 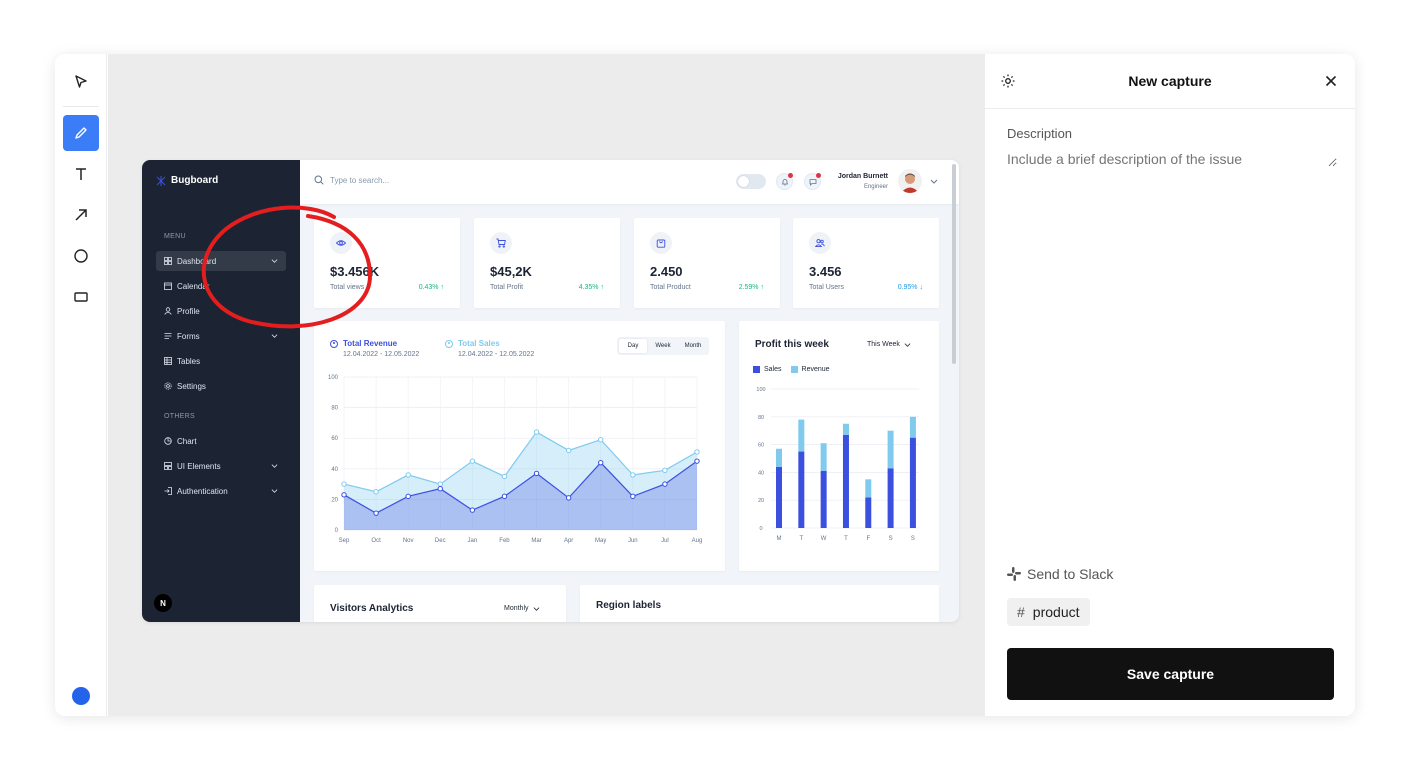 I want to click on bell-icon, so click(x=784, y=181).